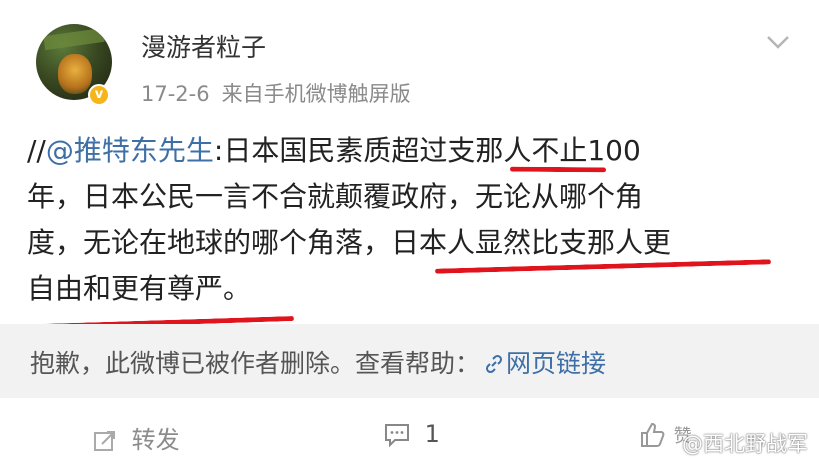  What do you see at coordinates (155, 440) in the screenshot?
I see `repost-label: 转发` at bounding box center [155, 440].